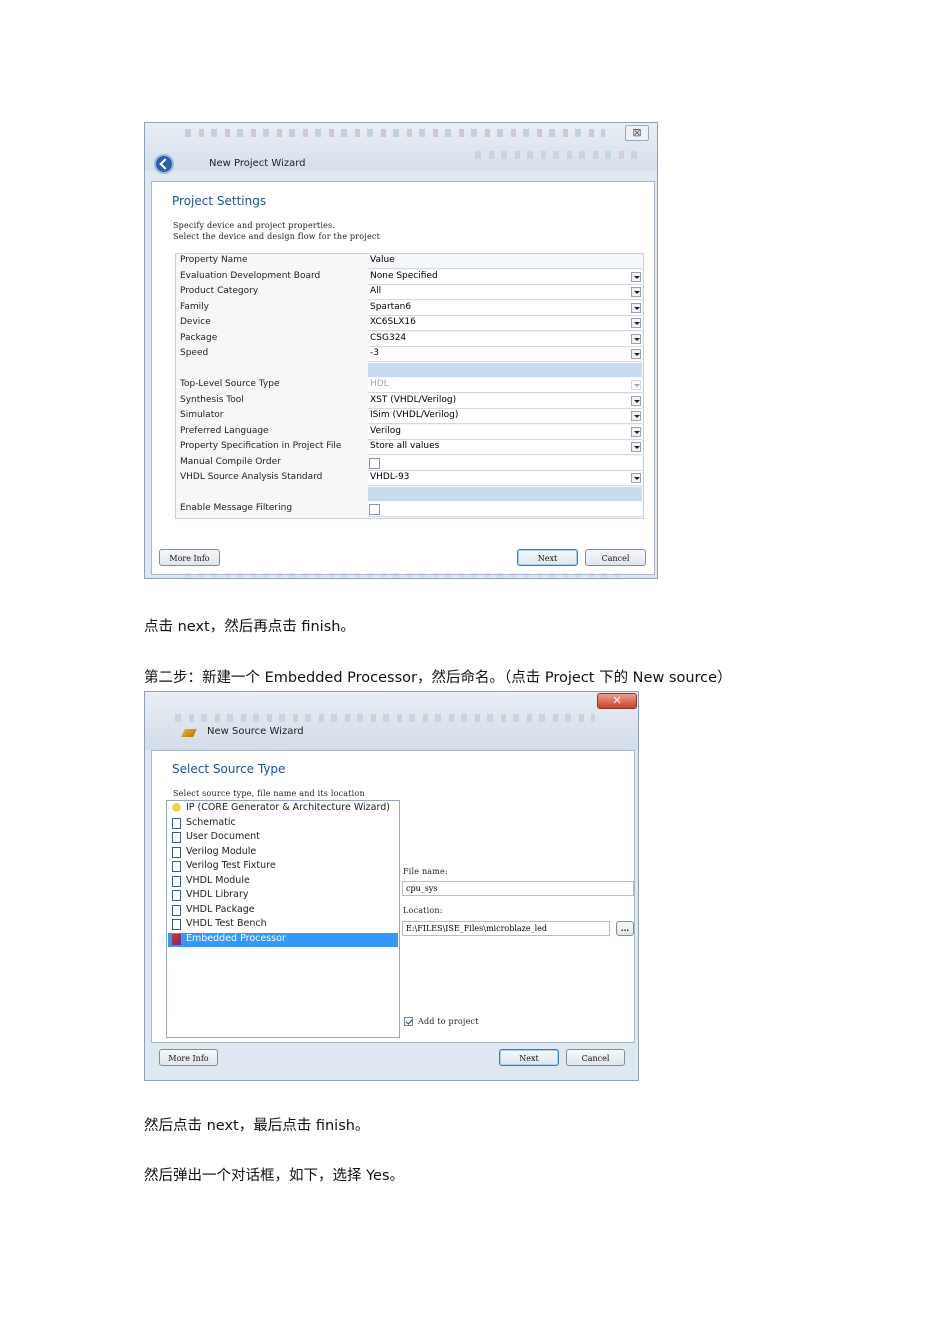 The height and width of the screenshot is (1344, 950). Describe the element at coordinates (393, 322) in the screenshot. I see `property-value: XC6SLX16` at that location.